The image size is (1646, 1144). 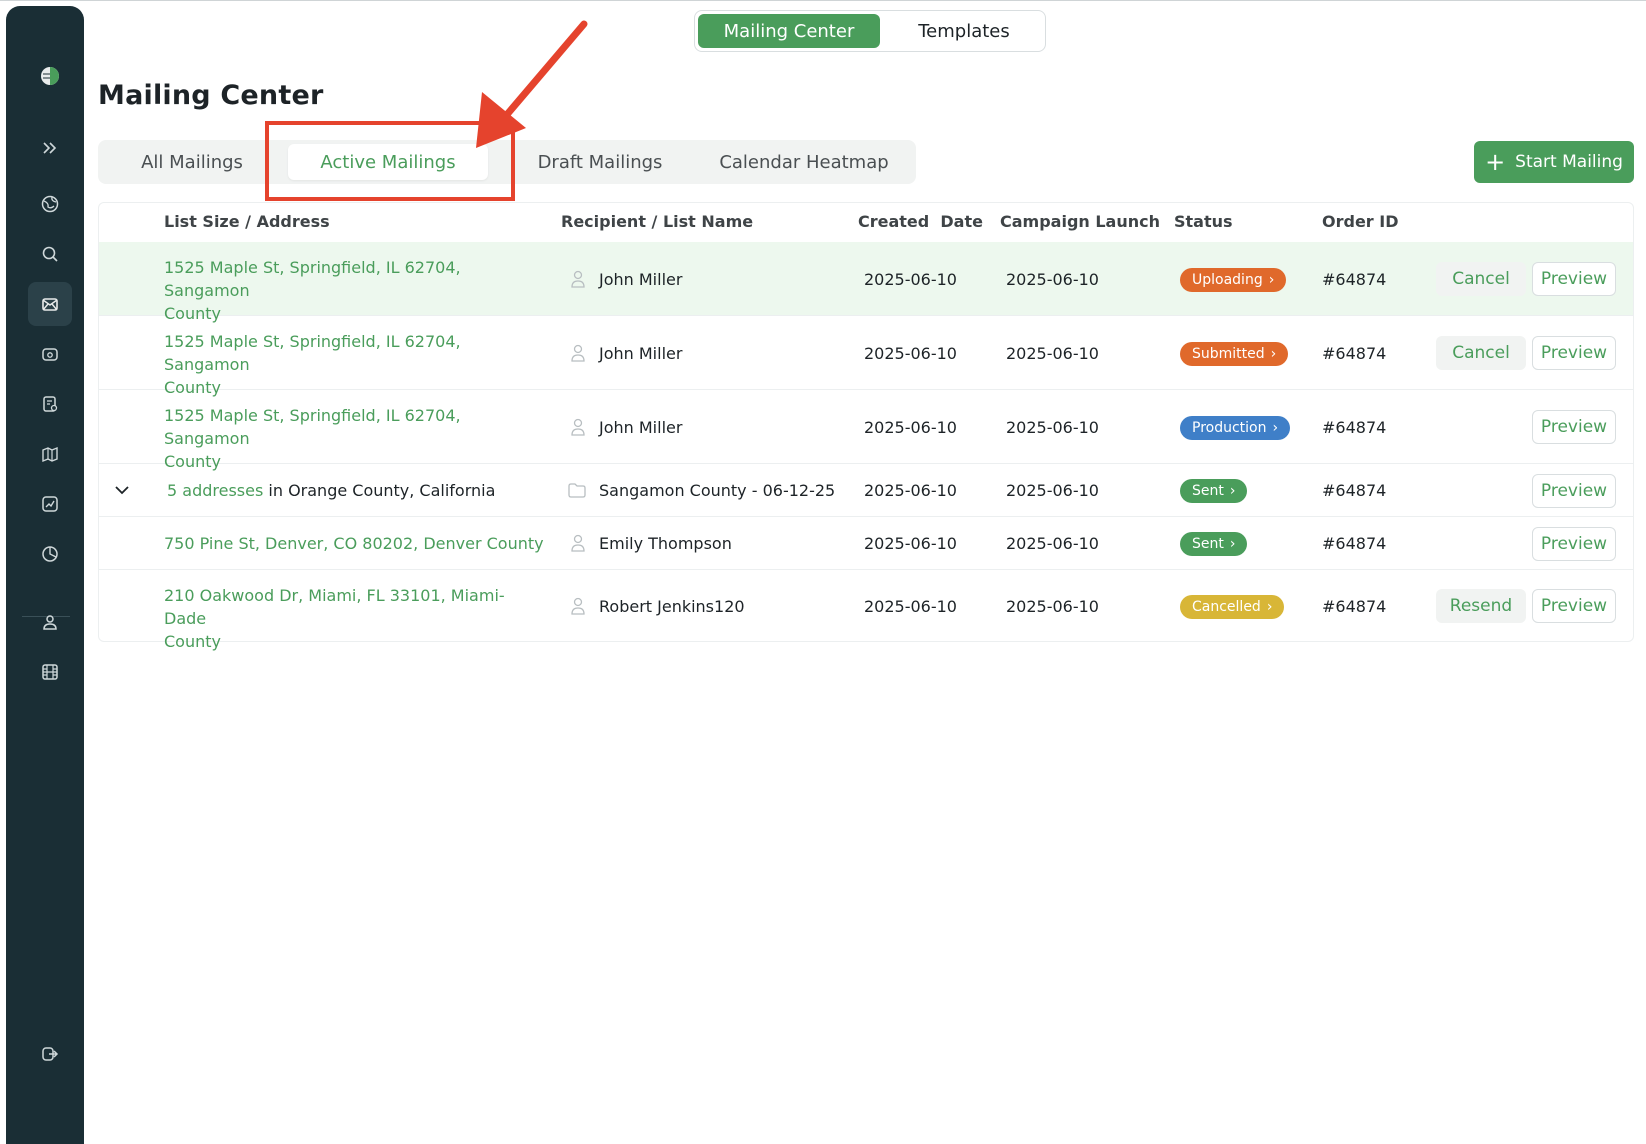 I want to click on document-icon, so click(x=50, y=404).